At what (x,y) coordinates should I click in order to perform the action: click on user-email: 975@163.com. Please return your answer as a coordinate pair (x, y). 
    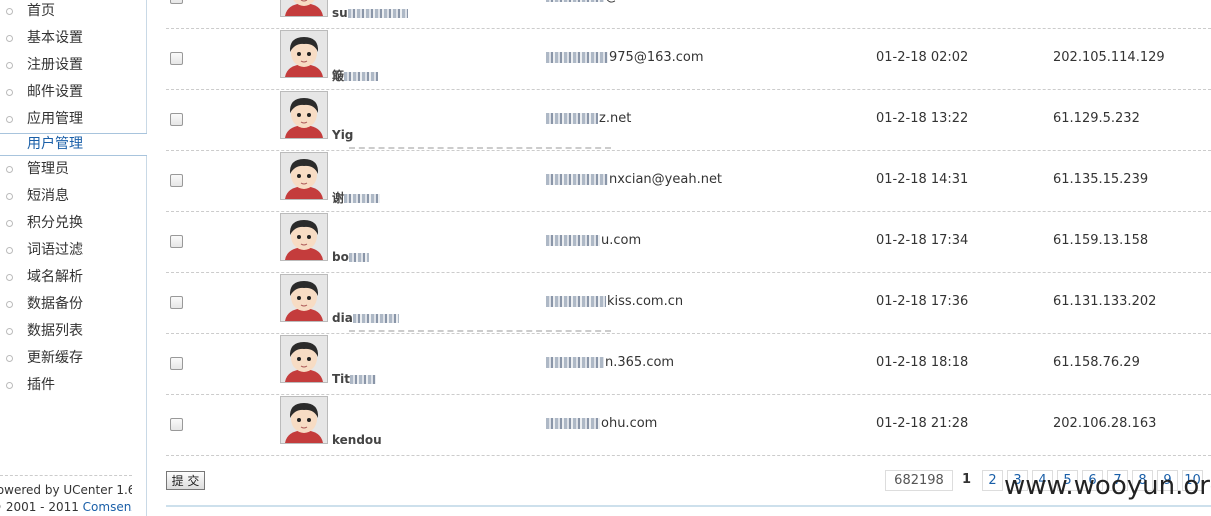
    Looking at the image, I should click on (625, 57).